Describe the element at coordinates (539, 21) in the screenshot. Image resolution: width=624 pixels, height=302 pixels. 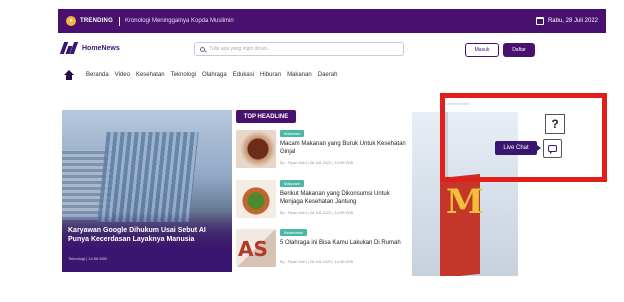
I see `calendar-icon` at that location.